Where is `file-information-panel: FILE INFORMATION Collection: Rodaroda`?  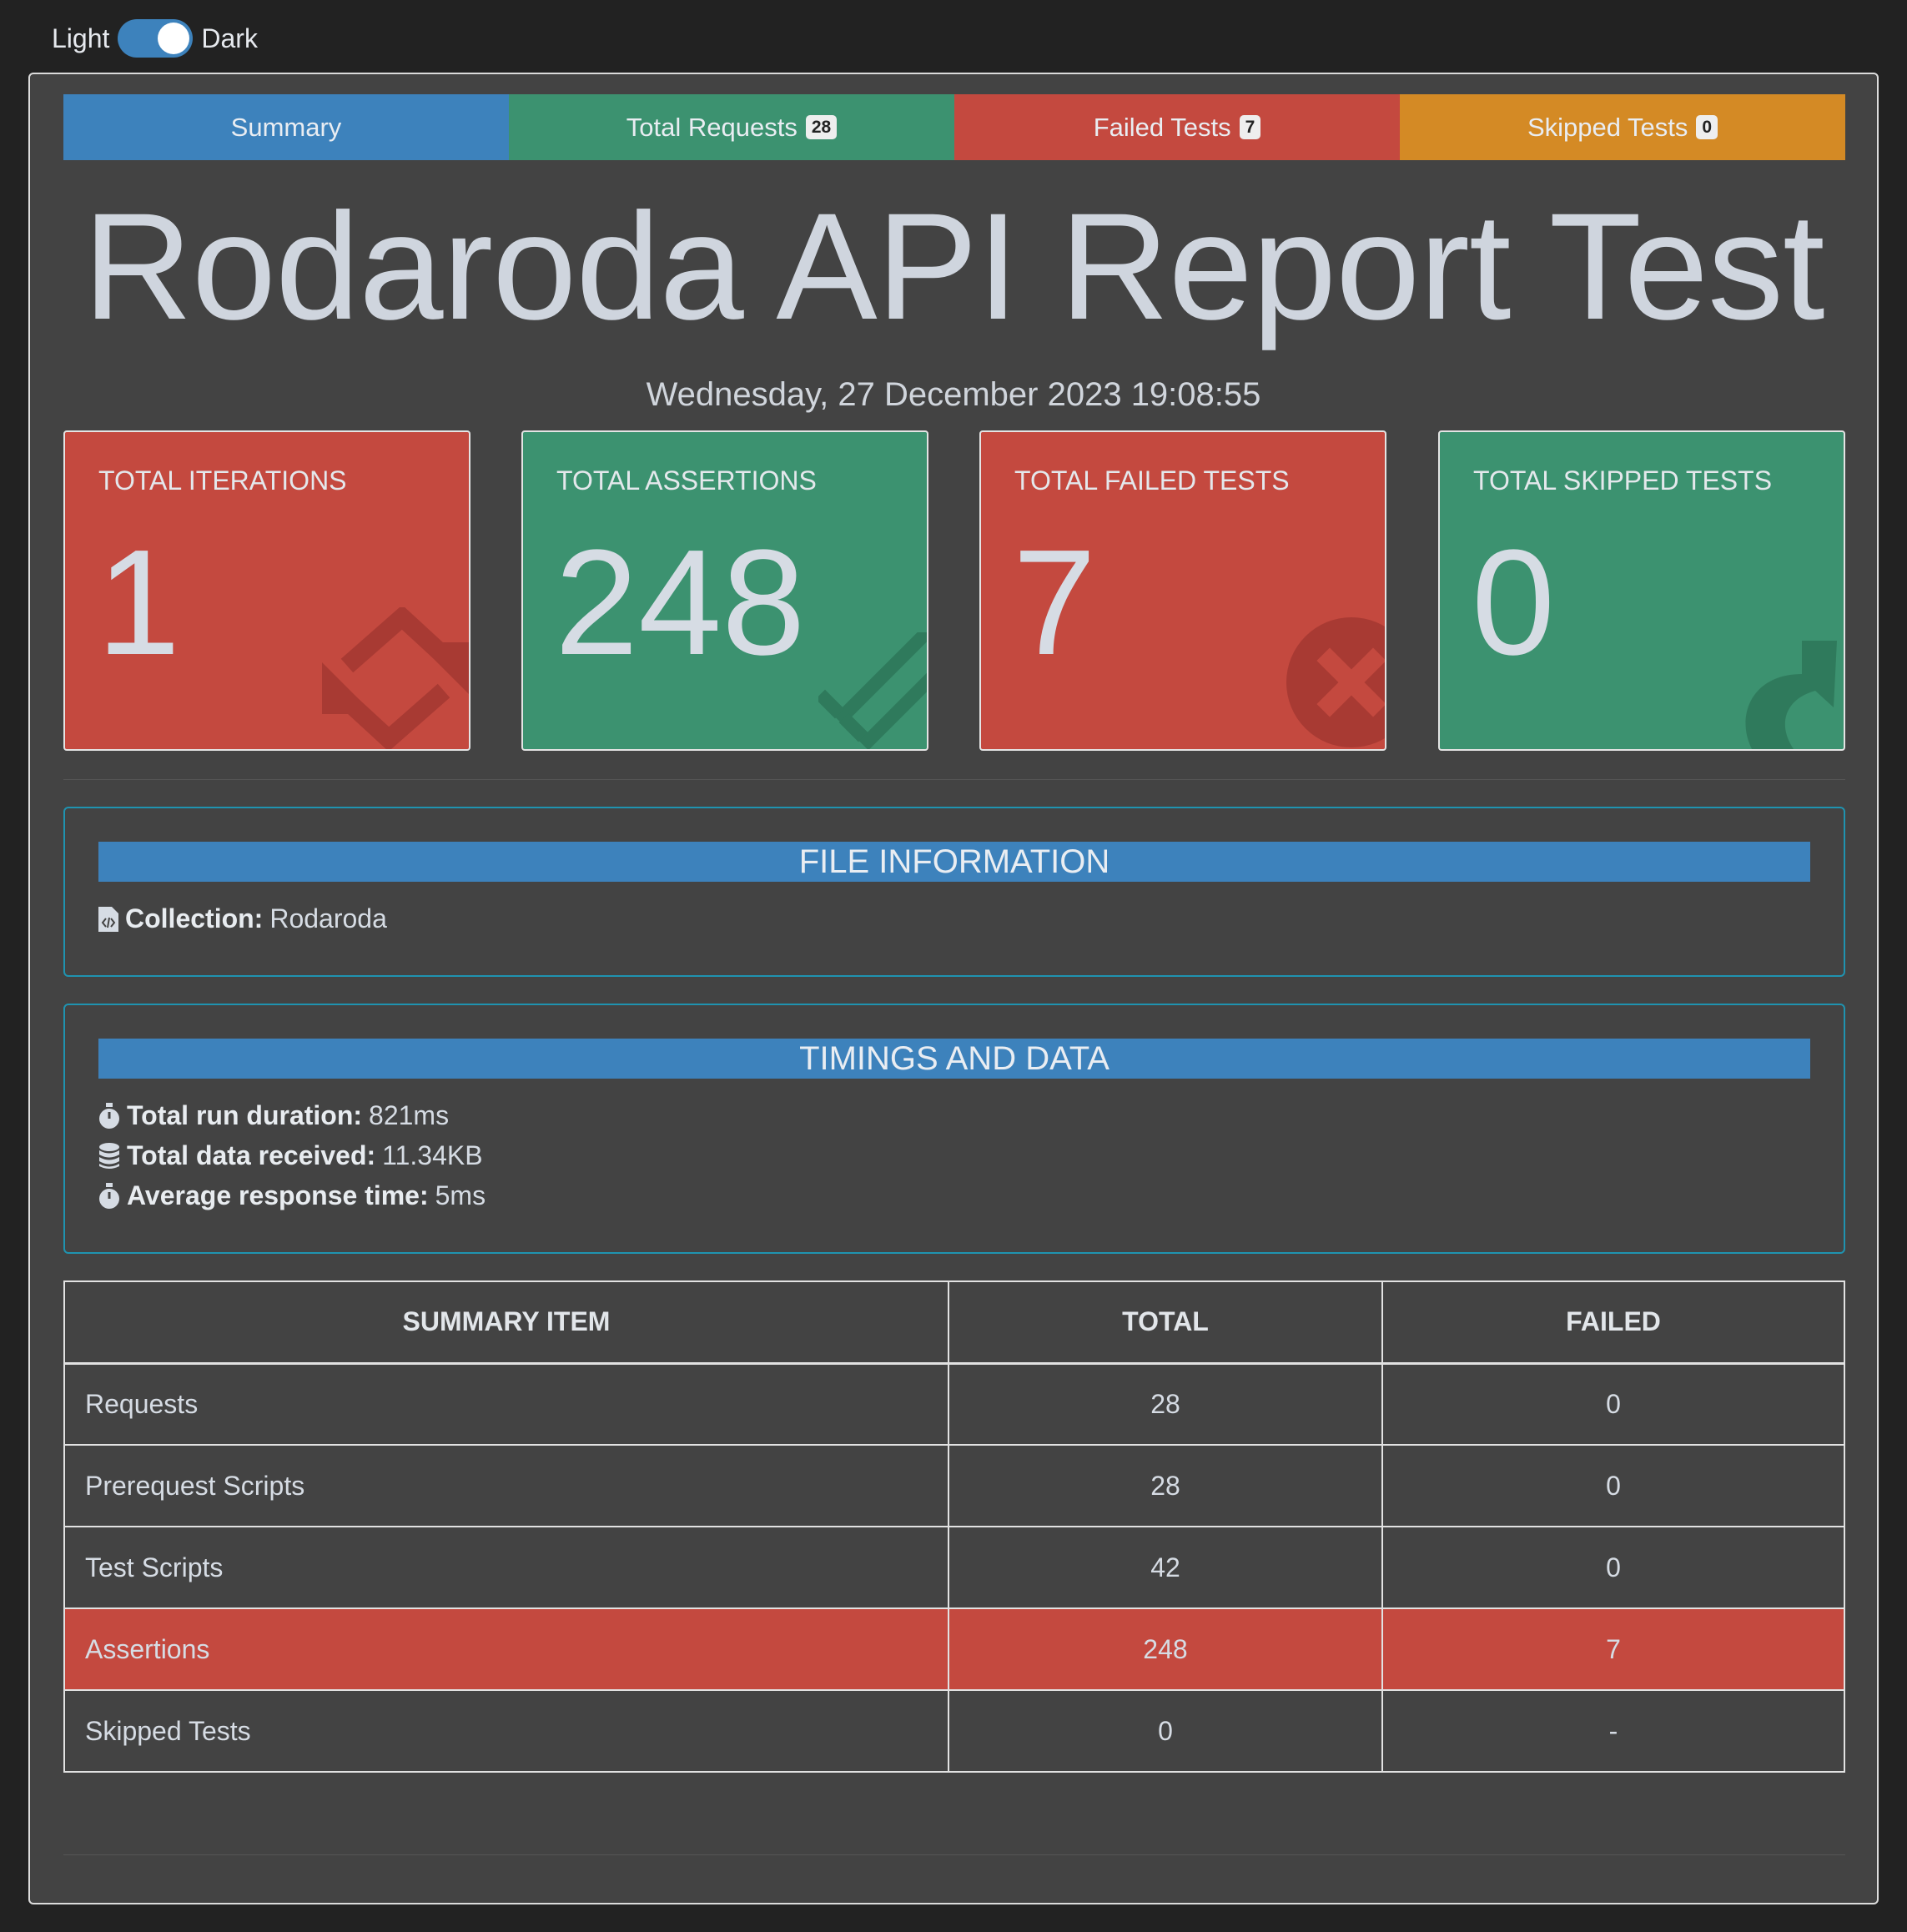
file-information-panel: FILE INFORMATION Collection: Rodaroda is located at coordinates (954, 892).